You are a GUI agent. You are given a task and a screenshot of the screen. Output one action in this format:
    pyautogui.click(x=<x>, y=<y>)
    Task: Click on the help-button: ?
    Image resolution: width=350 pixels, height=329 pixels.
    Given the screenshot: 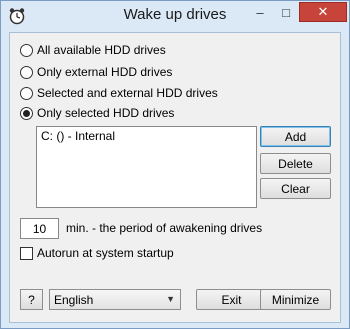 What is the action you would take?
    pyautogui.click(x=31, y=299)
    